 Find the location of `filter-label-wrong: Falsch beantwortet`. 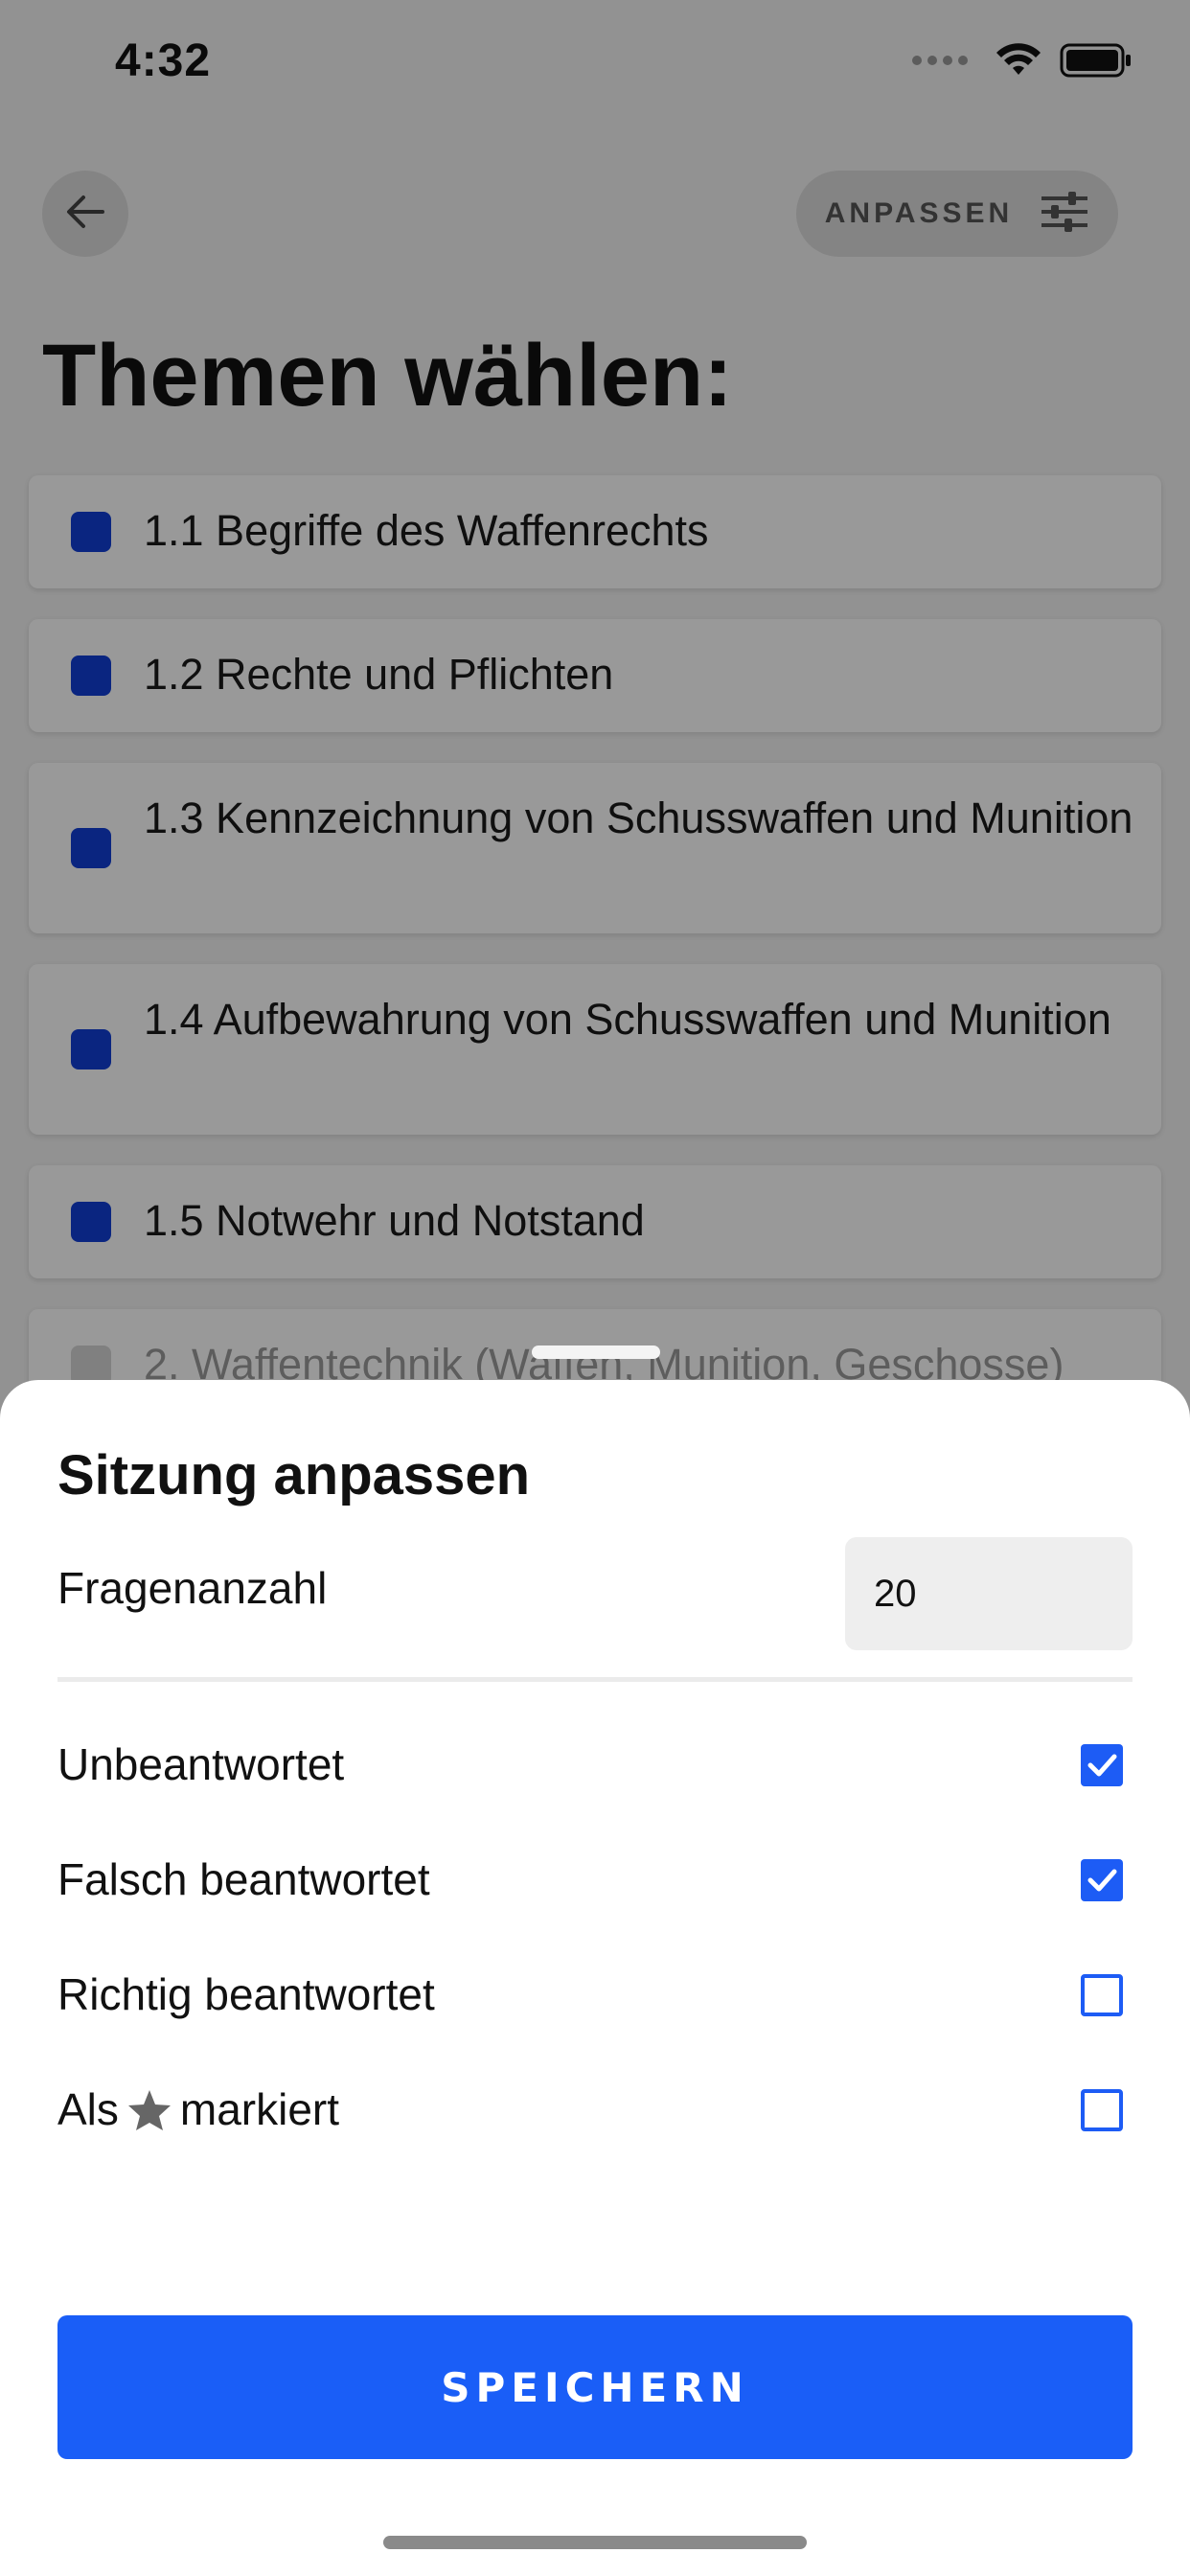

filter-label-wrong: Falsch beantwortet is located at coordinates (244, 1879).